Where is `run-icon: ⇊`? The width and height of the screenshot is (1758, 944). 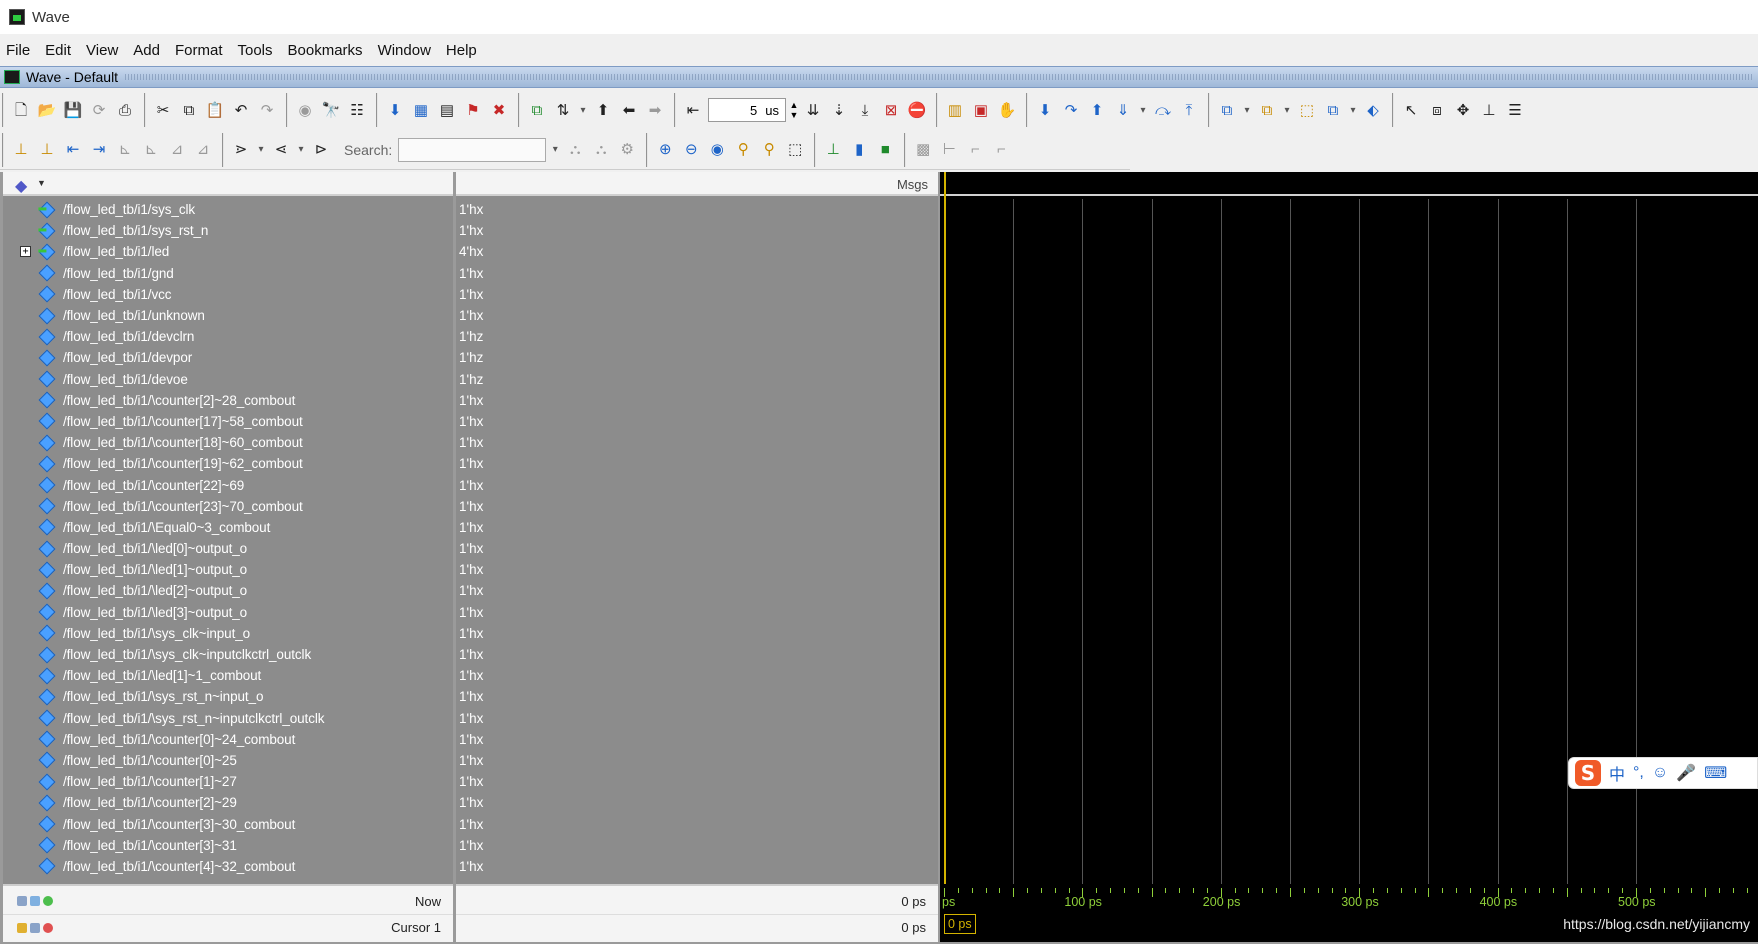
run-icon: ⇊ is located at coordinates (813, 110).